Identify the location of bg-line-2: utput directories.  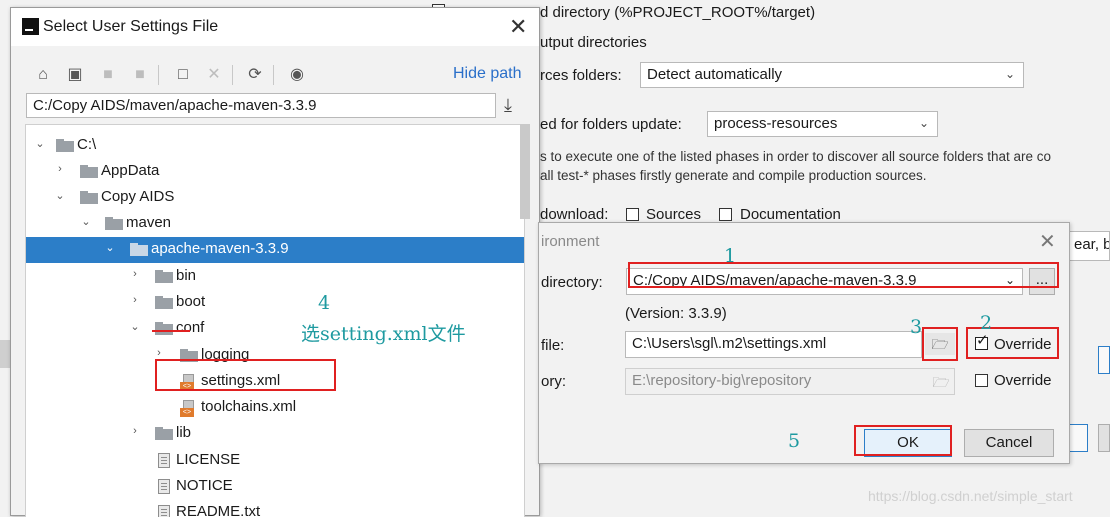
(593, 42).